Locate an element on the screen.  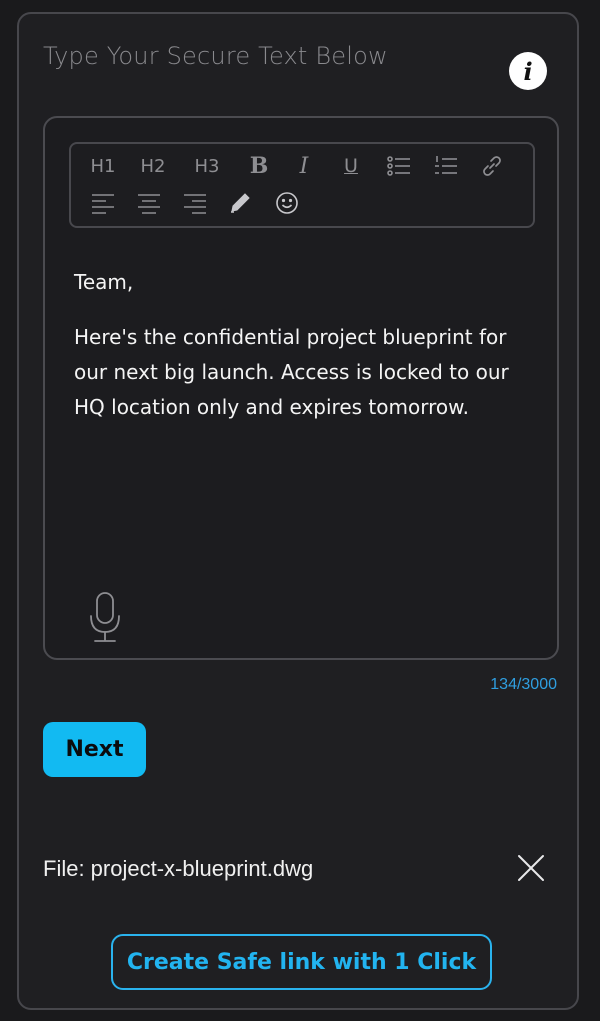
heading2-button: H2 is located at coordinates (153, 166).